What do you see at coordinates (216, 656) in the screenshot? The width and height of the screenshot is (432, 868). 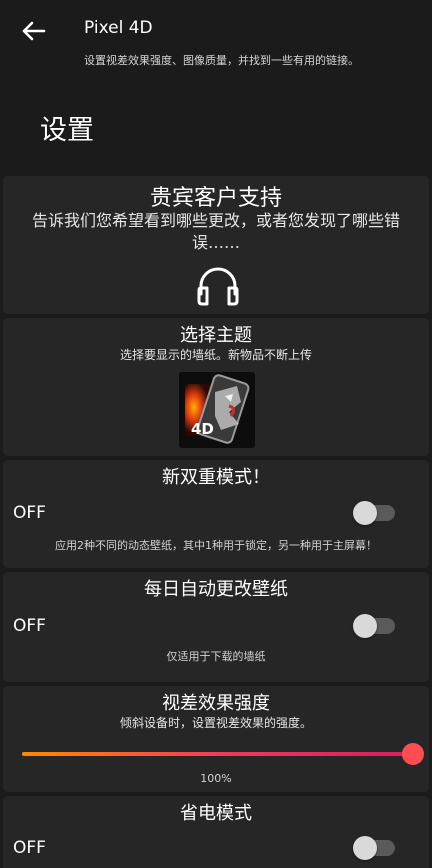 I see `daily-change-note: 仅适用于下载的墙纸` at bounding box center [216, 656].